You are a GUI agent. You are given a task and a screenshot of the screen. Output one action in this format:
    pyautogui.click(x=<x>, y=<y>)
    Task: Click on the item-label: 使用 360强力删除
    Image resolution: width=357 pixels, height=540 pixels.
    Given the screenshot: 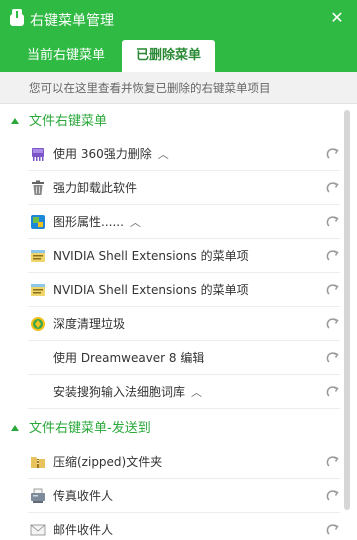 What is the action you would take?
    pyautogui.click(x=102, y=154)
    